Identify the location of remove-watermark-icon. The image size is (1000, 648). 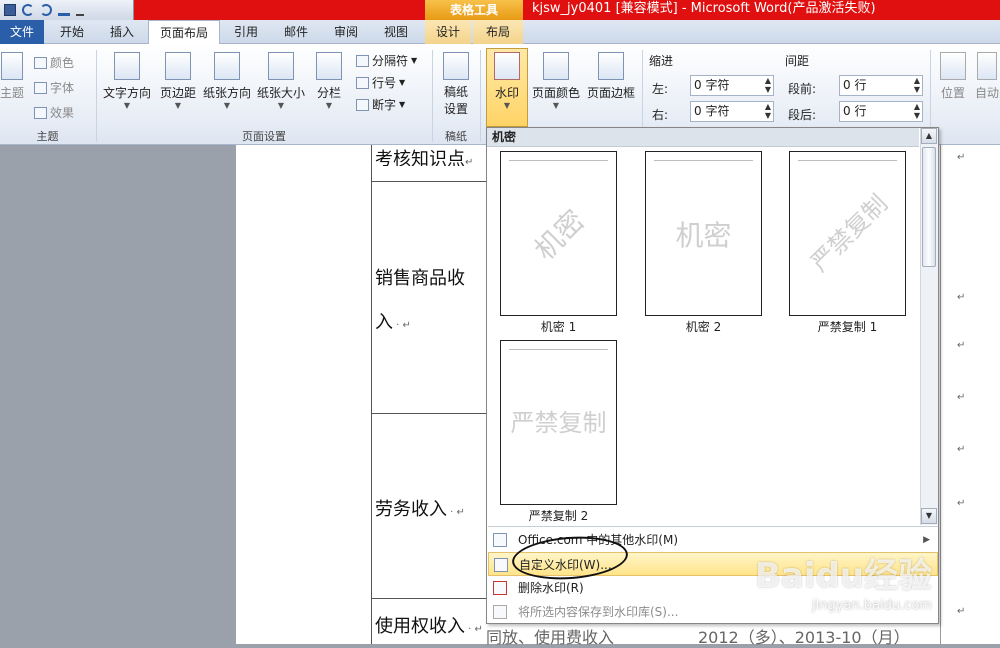
(500, 588).